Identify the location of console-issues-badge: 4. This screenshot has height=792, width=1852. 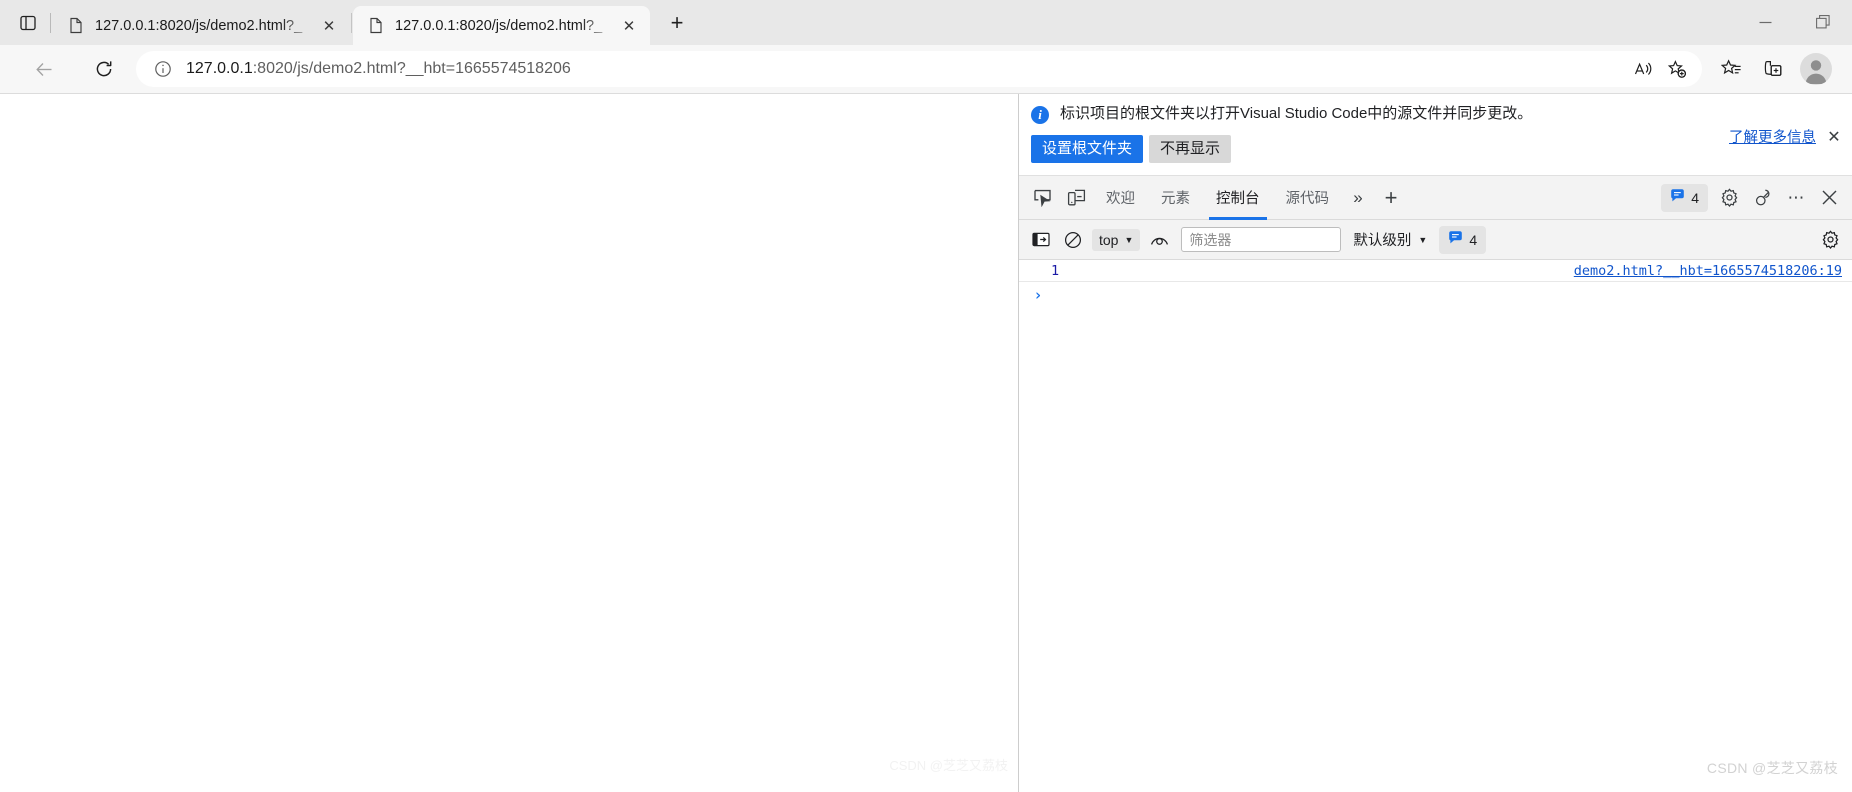
(1463, 239).